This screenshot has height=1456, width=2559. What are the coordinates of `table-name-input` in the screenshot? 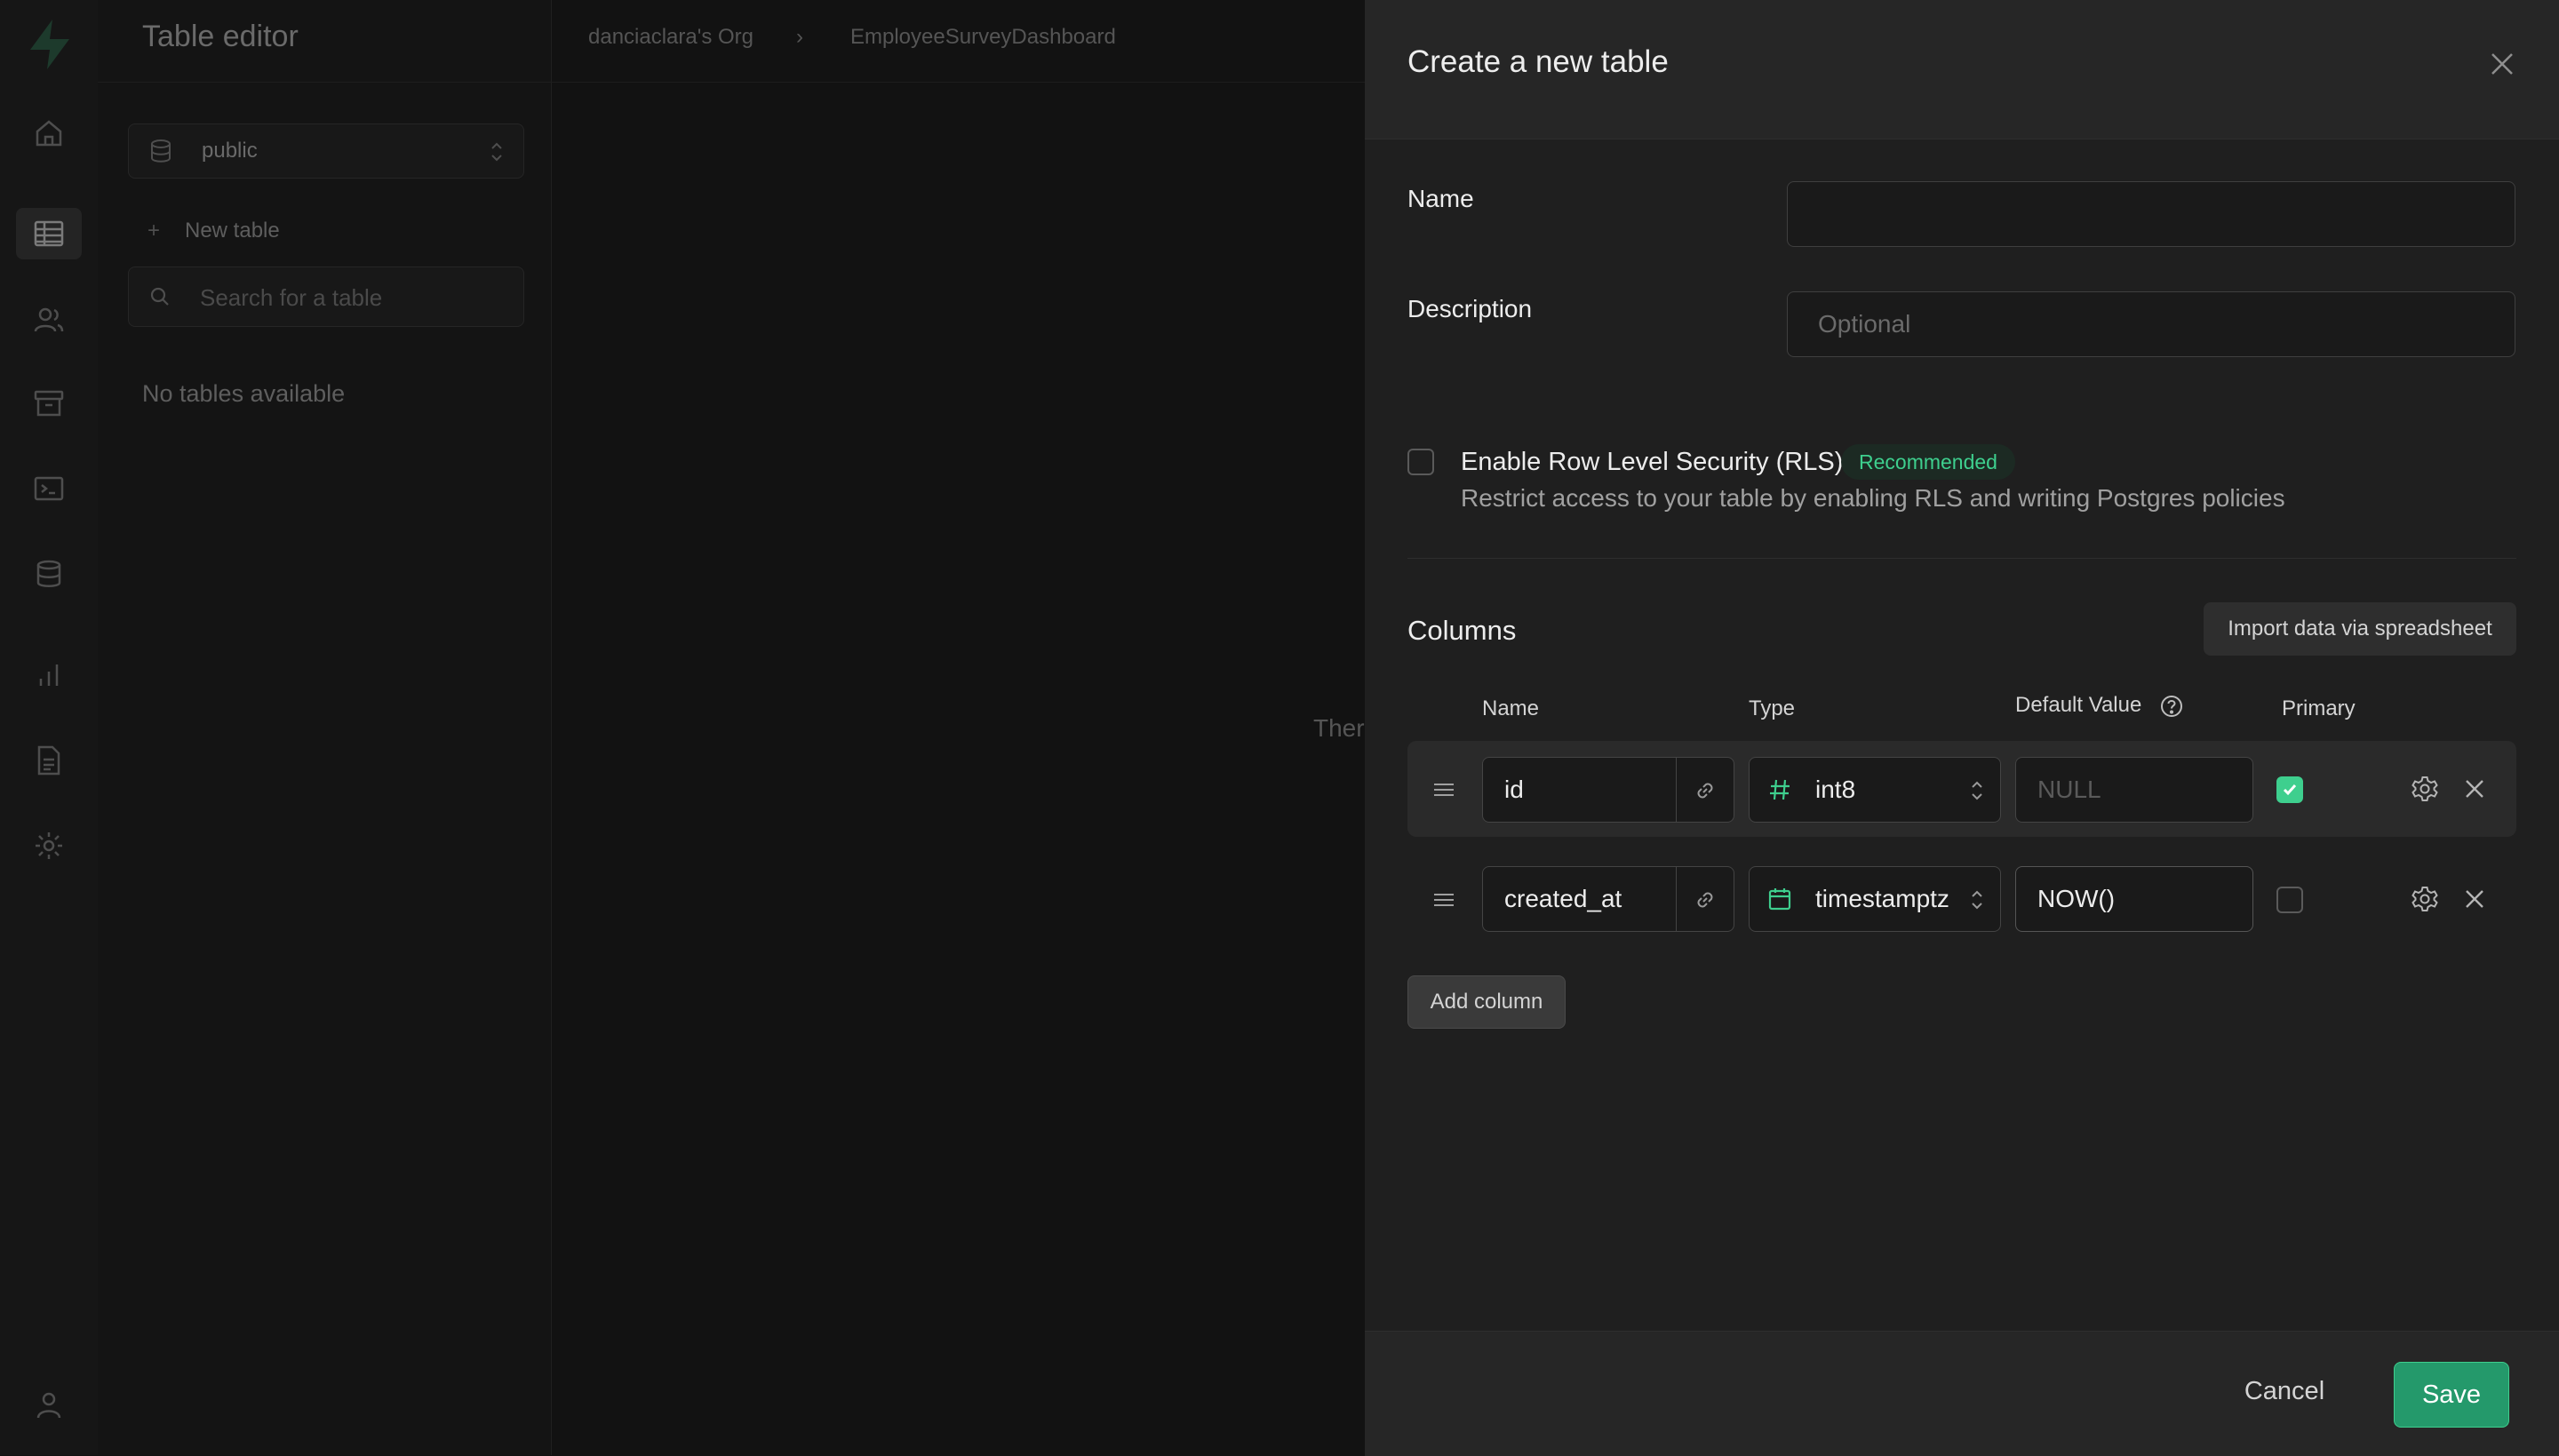 It's located at (2151, 214).